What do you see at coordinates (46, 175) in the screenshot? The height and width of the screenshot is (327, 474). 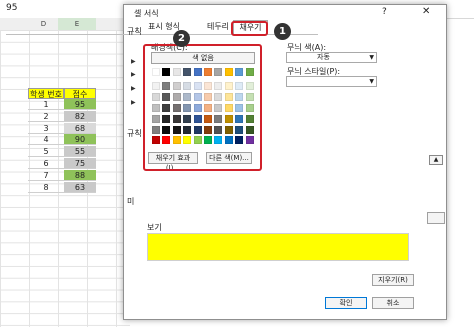 I see `student-number-cell: 7` at bounding box center [46, 175].